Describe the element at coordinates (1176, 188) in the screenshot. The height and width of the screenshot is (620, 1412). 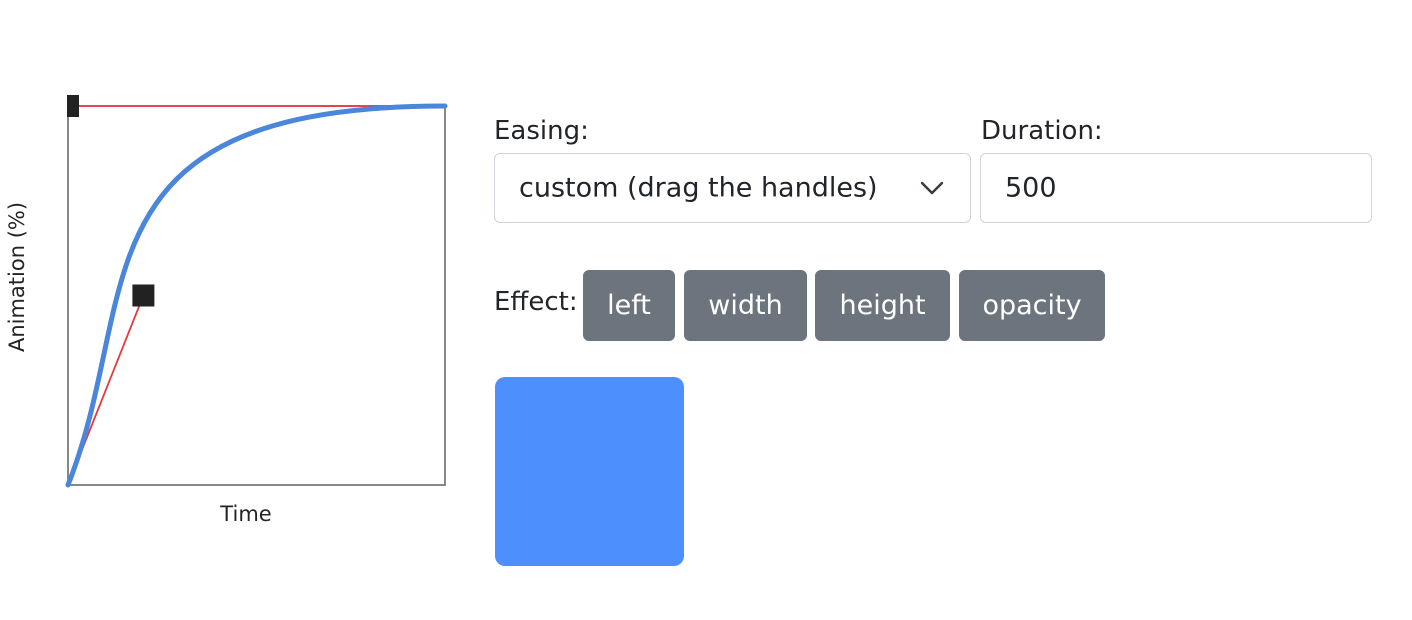
I see `duration-input: 500` at that location.